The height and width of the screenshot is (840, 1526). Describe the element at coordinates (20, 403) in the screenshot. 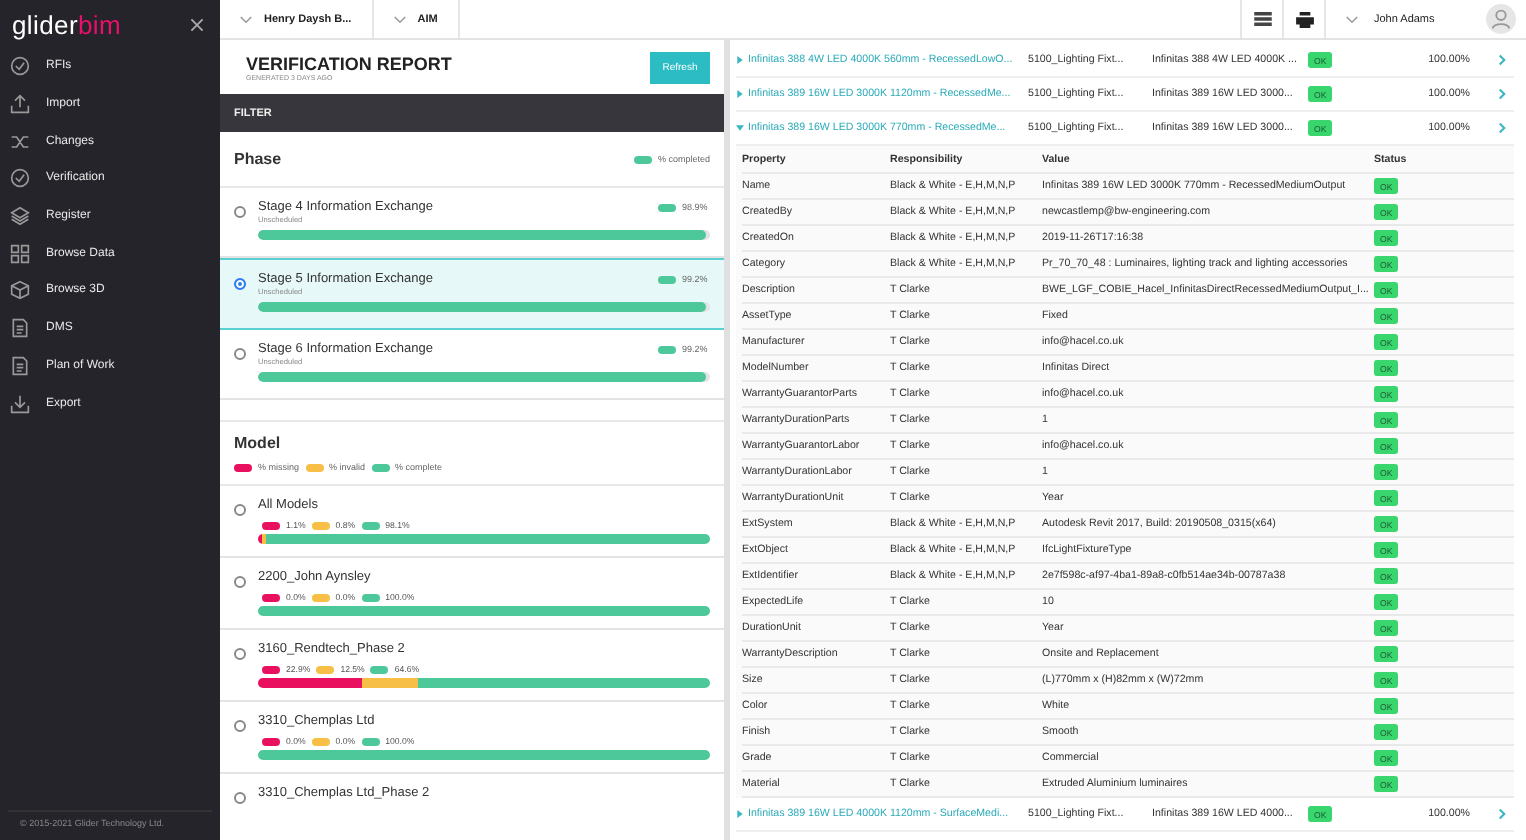

I see `download-icon` at that location.